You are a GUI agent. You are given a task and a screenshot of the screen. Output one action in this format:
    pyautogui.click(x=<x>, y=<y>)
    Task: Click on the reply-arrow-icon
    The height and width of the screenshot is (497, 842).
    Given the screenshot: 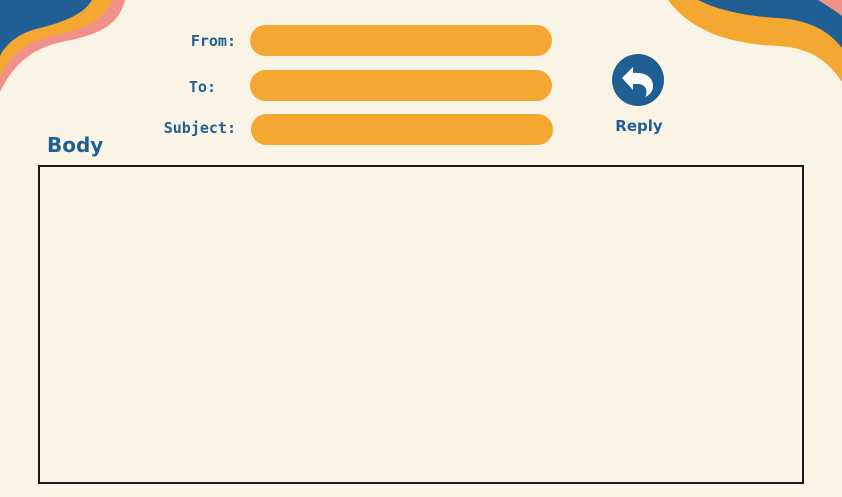 What is the action you would take?
    pyautogui.click(x=638, y=80)
    